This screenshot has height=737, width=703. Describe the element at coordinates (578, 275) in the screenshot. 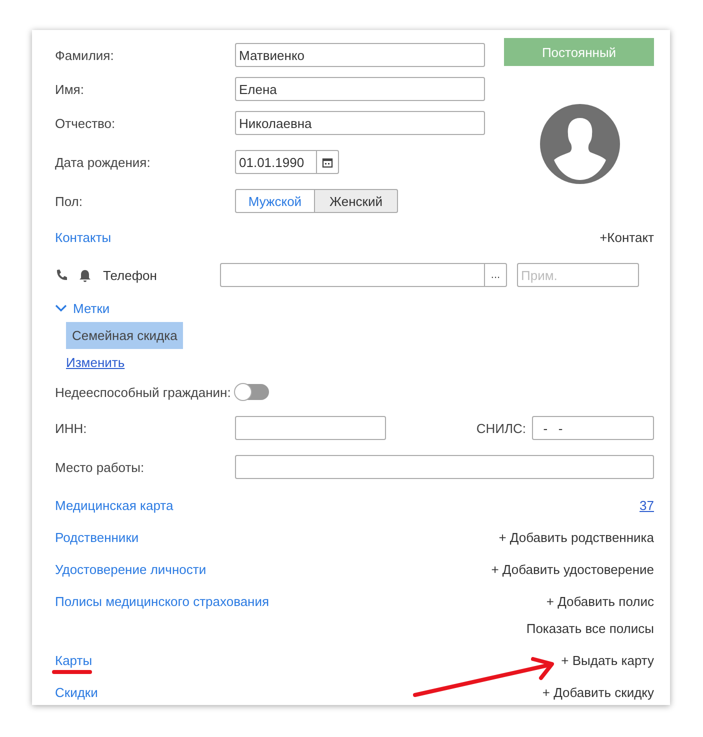

I see `note-field: Прим.` at that location.